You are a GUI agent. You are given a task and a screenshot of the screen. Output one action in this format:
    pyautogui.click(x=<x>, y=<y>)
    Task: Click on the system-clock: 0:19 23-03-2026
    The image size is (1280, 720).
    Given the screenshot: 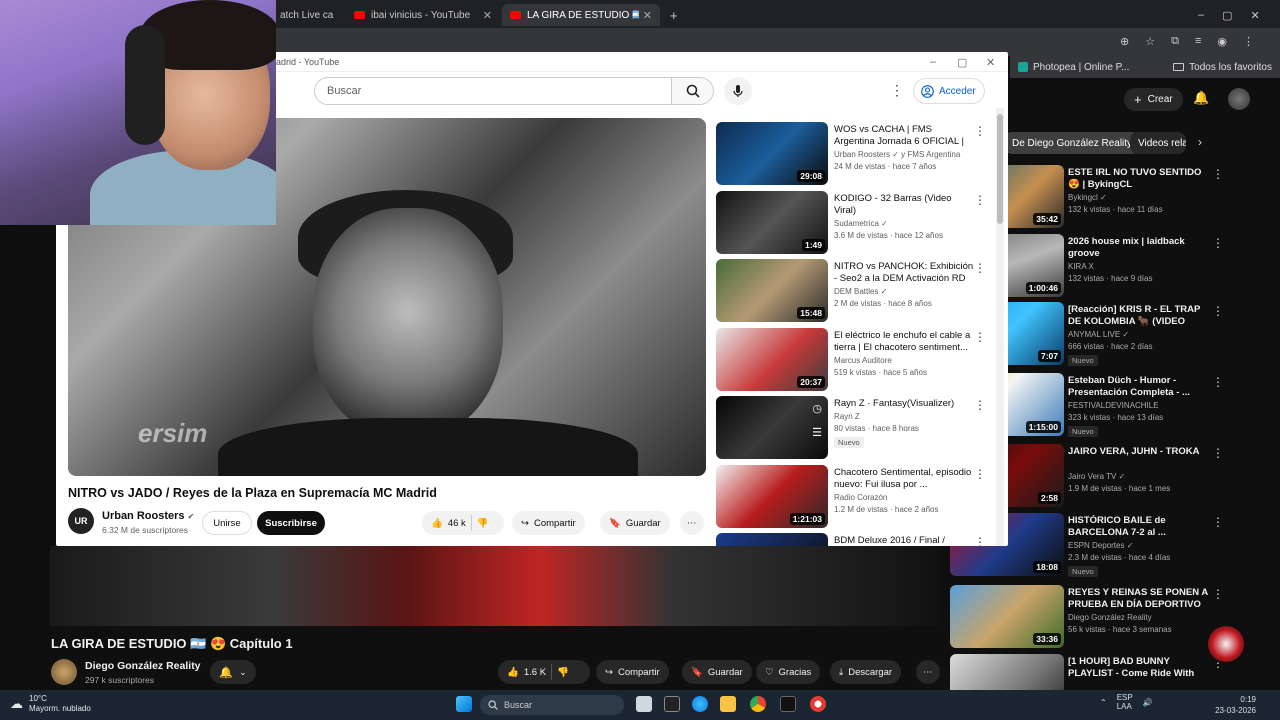 What is the action you would take?
    pyautogui.click(x=1233, y=705)
    